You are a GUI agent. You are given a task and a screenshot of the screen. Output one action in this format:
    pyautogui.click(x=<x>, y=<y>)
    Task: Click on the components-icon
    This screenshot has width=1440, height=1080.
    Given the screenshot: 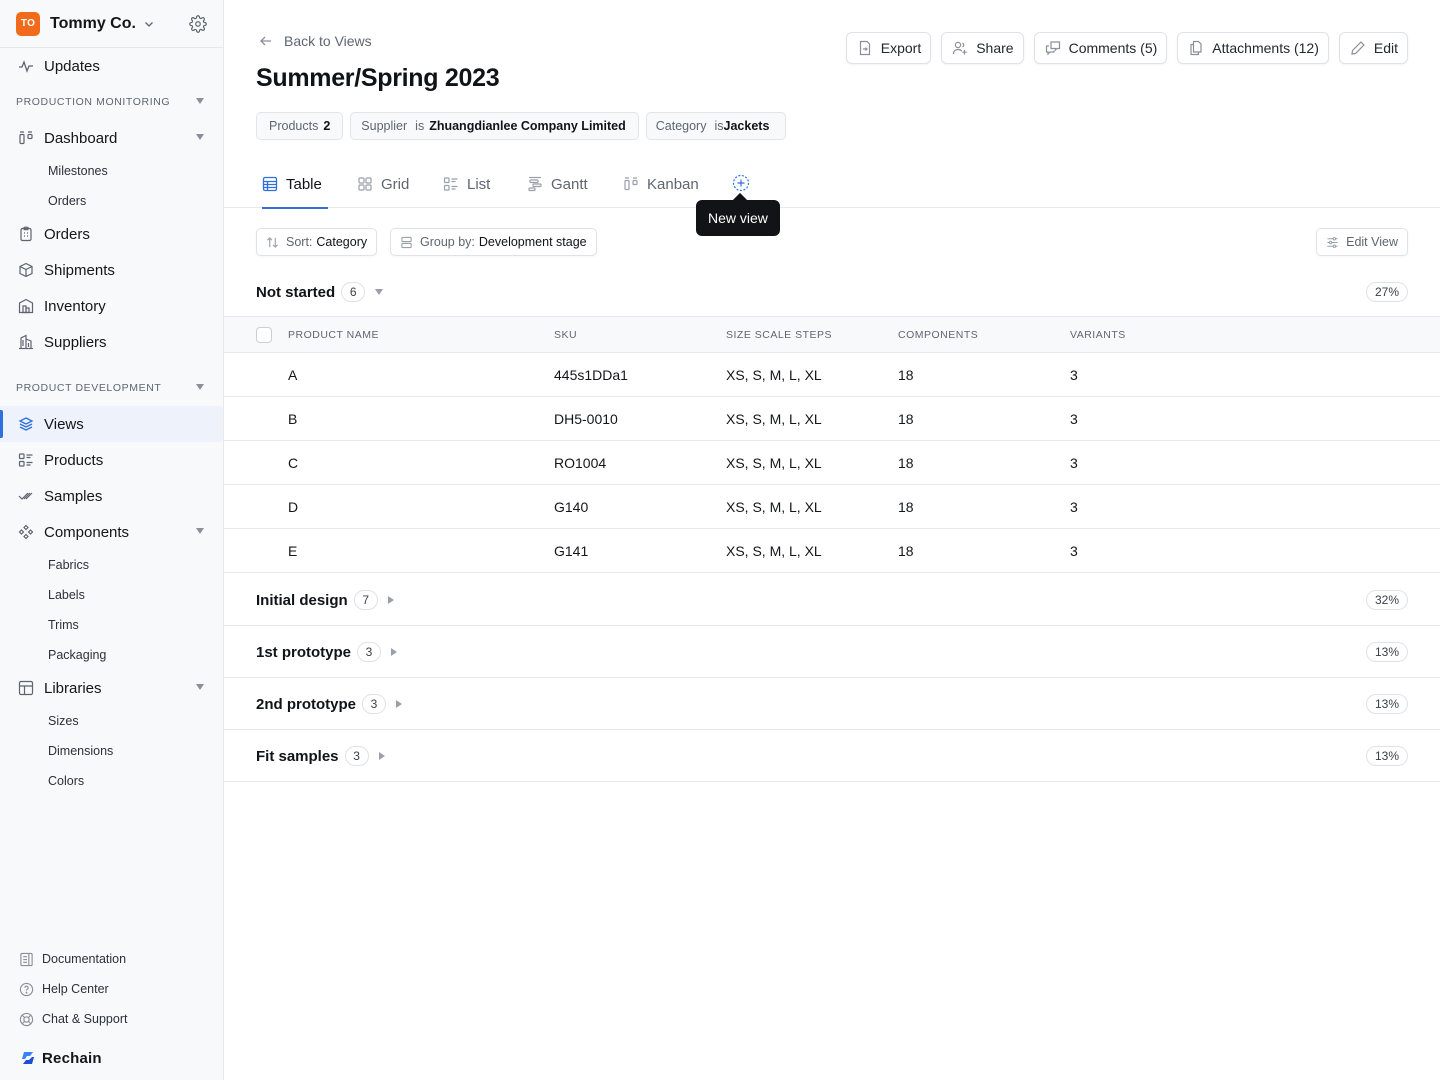 What is the action you would take?
    pyautogui.click(x=26, y=532)
    